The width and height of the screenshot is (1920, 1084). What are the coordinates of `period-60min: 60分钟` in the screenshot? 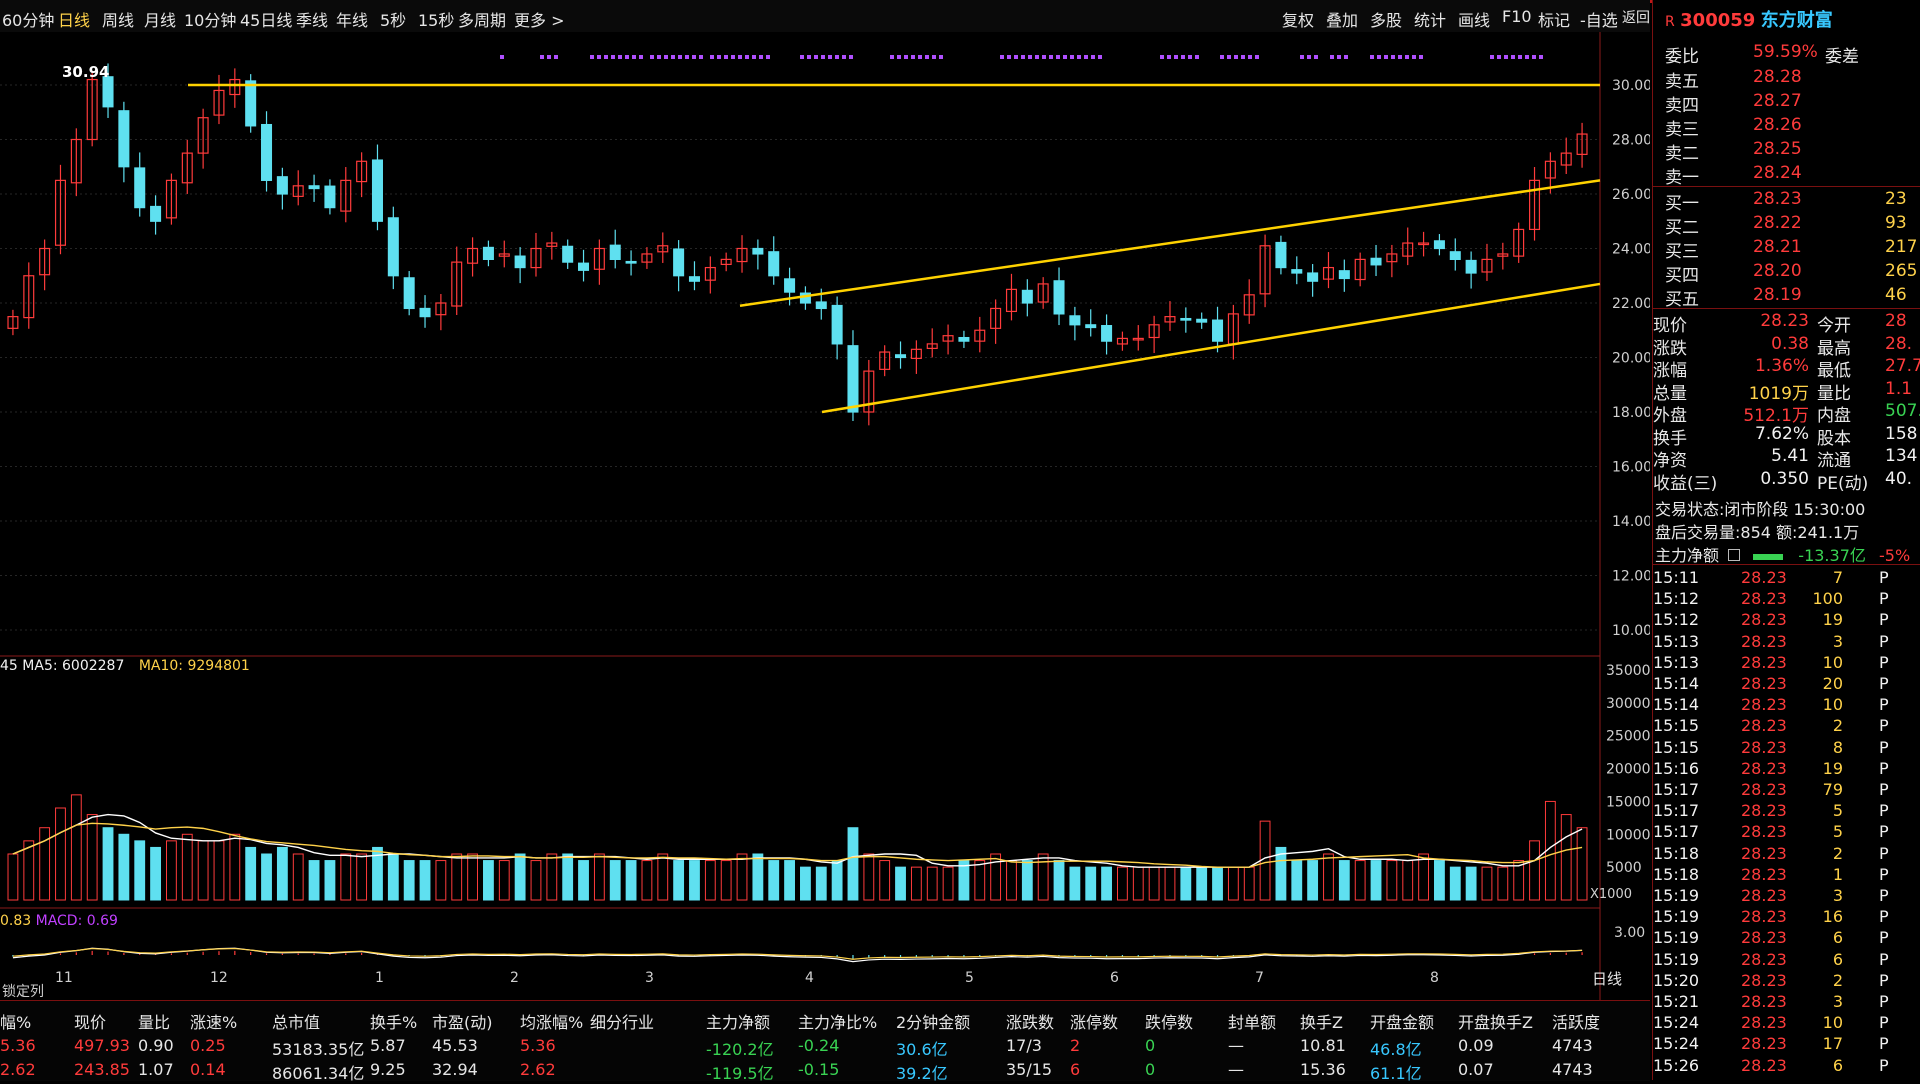 It's located at (28, 19).